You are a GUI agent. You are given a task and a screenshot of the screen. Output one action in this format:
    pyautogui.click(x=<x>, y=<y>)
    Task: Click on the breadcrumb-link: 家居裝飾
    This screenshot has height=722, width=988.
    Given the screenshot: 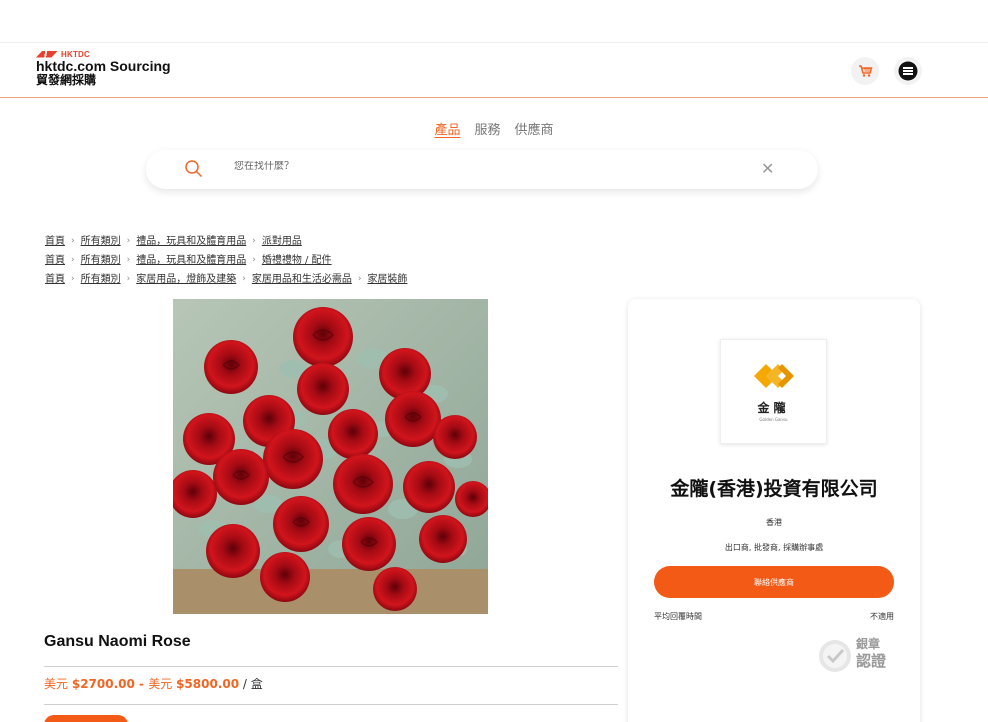 What is the action you would take?
    pyautogui.click(x=387, y=279)
    